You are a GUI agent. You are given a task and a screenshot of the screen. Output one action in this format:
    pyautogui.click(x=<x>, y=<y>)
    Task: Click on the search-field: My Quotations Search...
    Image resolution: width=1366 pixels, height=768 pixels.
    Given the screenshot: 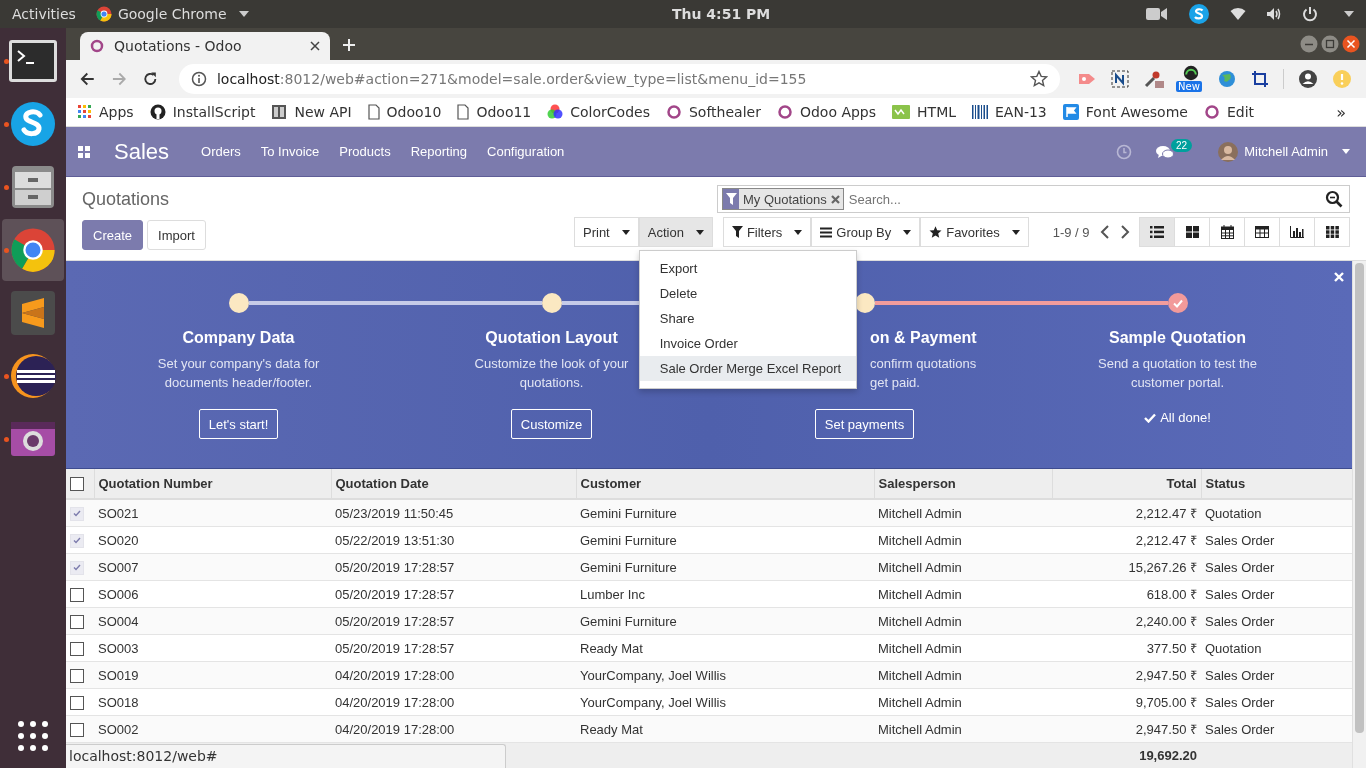 What is the action you would take?
    pyautogui.click(x=1033, y=199)
    